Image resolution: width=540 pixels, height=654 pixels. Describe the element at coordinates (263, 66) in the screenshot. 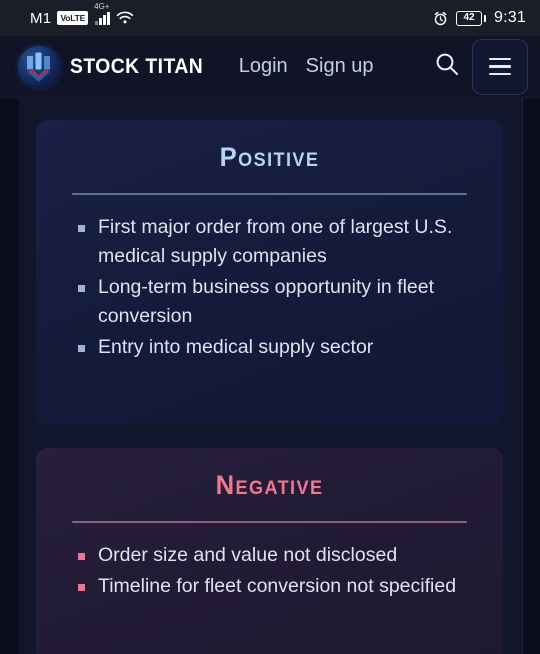

I see `login-link: Login` at that location.